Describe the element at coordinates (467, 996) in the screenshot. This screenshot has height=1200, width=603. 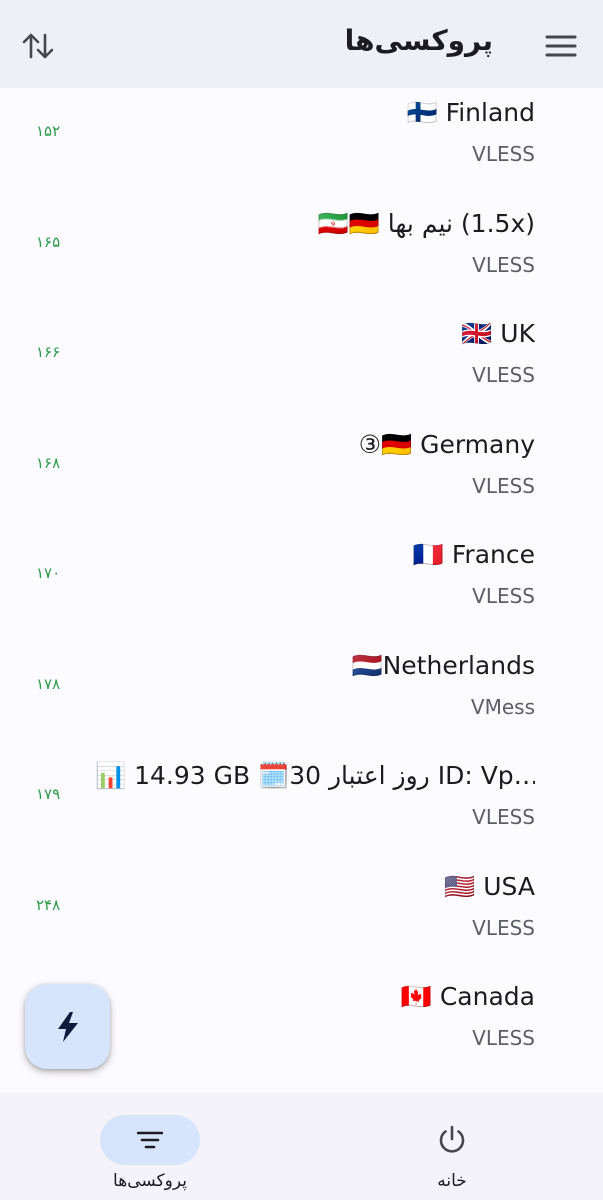
I see `proxy-name: 🇨🇦 Canada` at that location.